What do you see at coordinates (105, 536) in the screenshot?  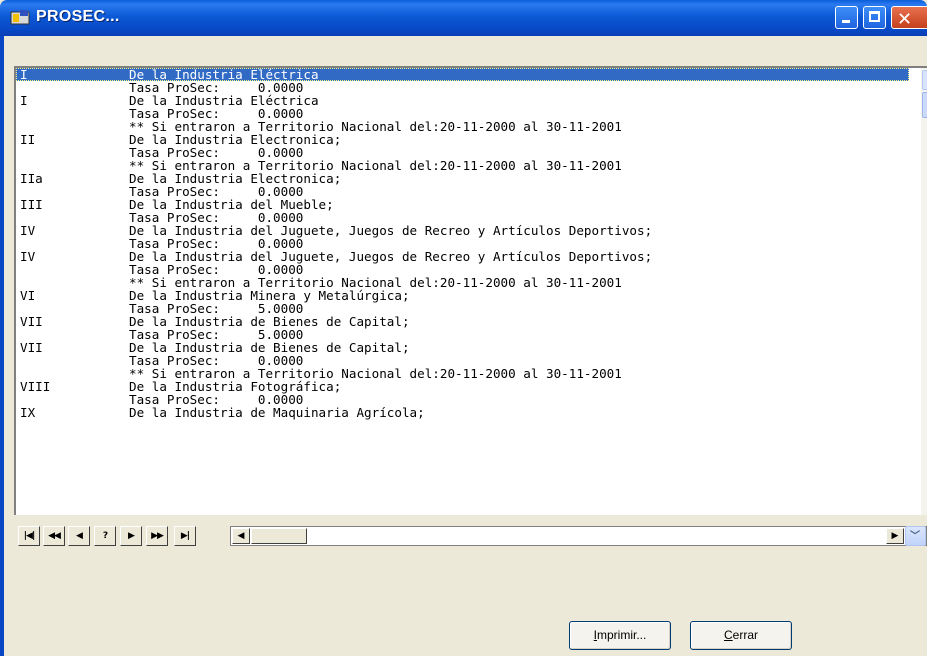 I see `help-button: ?` at bounding box center [105, 536].